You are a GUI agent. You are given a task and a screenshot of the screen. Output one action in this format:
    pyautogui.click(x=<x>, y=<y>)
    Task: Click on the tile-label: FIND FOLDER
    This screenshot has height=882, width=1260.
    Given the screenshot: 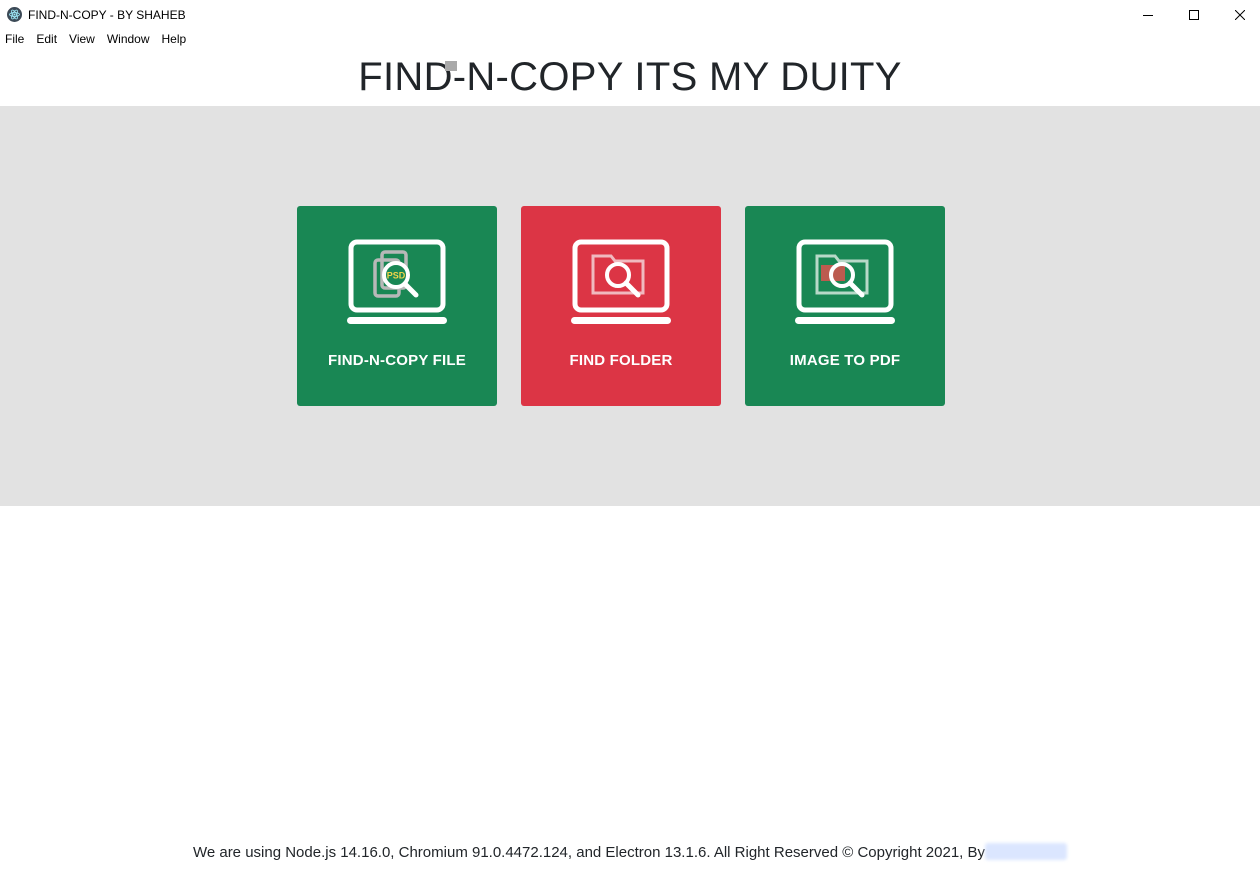 What is the action you would take?
    pyautogui.click(x=621, y=360)
    